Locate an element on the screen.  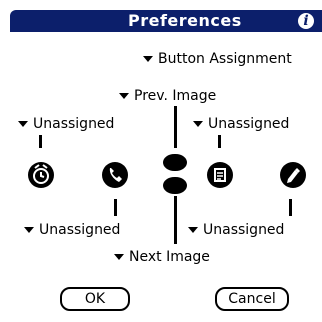
scroll-down-button-icon is located at coordinates (175, 185).